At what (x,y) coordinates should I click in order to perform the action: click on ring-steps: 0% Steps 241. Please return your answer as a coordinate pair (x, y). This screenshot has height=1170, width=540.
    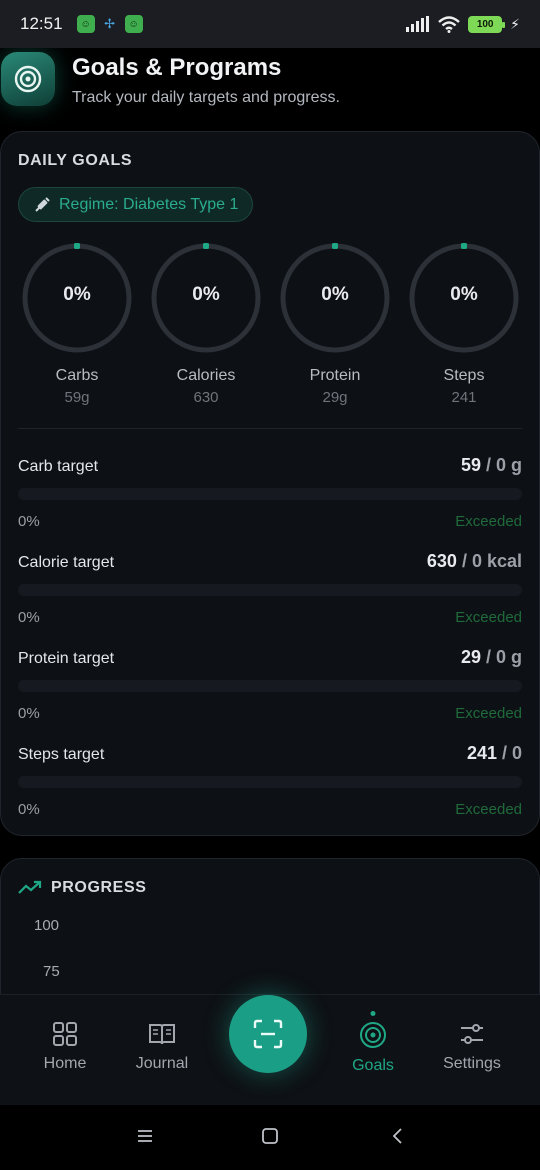
    Looking at the image, I should click on (464, 324).